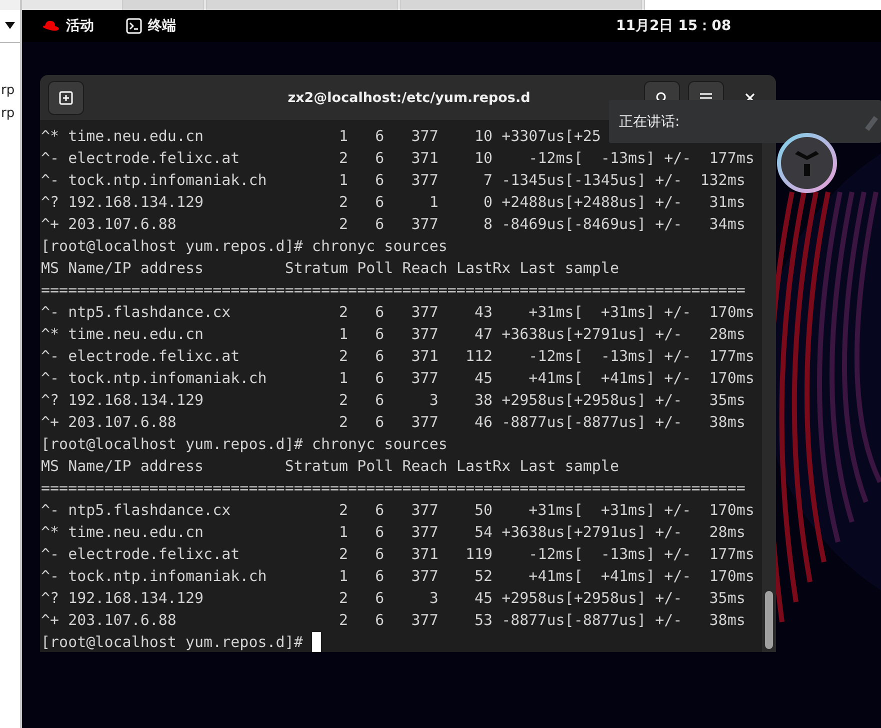  What do you see at coordinates (162, 26) in the screenshot?
I see `app-menu: 终端` at bounding box center [162, 26].